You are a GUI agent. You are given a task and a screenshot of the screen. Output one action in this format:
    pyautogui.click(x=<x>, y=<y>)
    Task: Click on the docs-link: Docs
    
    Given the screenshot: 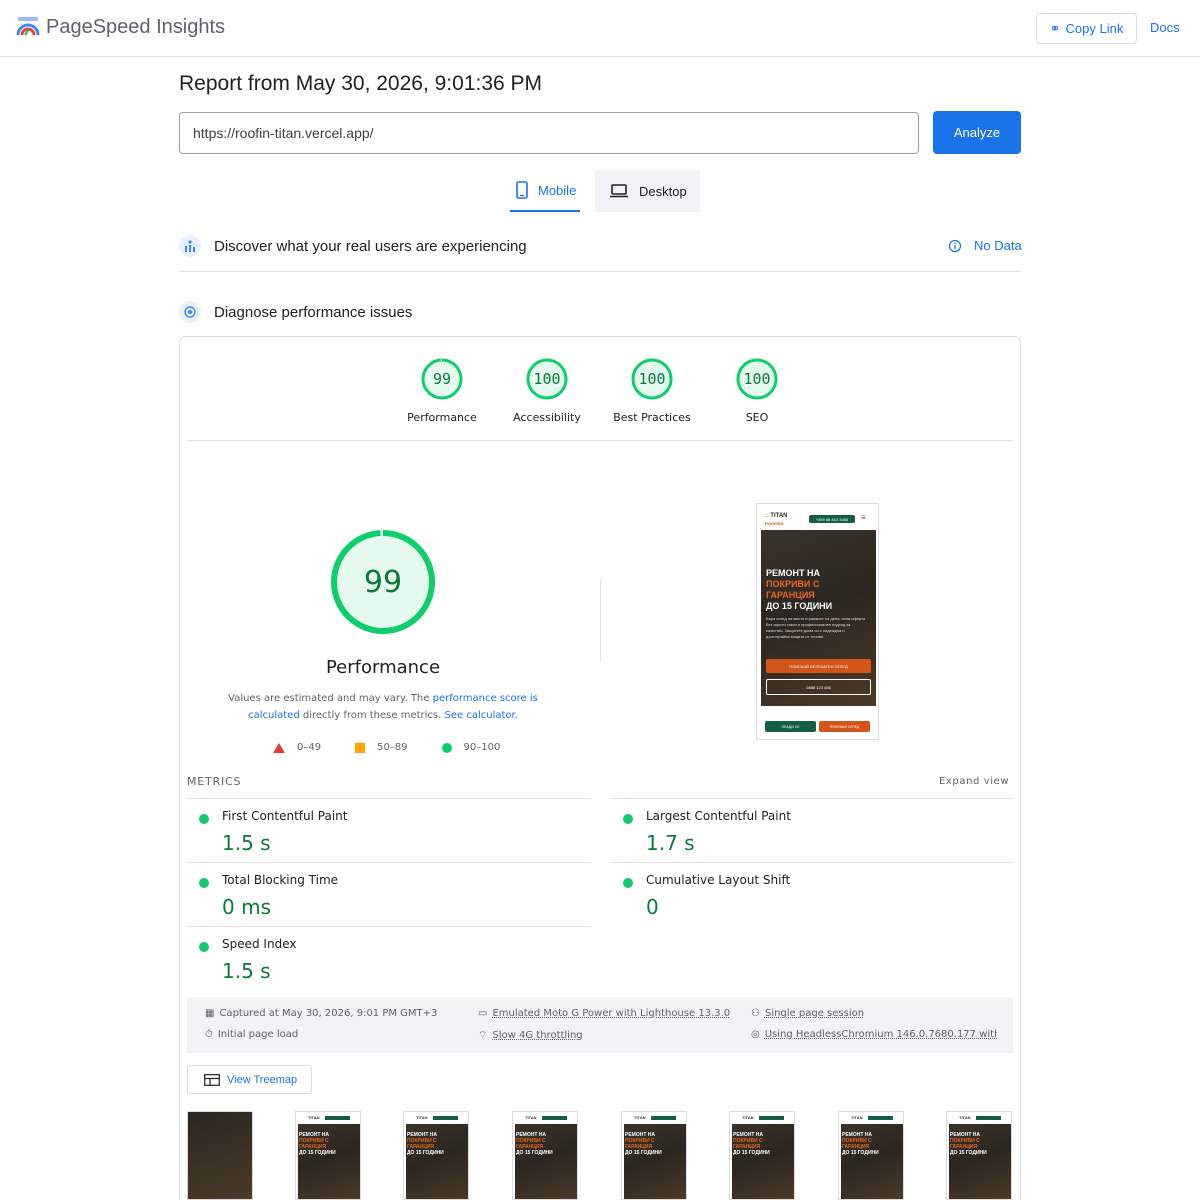 What is the action you would take?
    pyautogui.click(x=1165, y=27)
    